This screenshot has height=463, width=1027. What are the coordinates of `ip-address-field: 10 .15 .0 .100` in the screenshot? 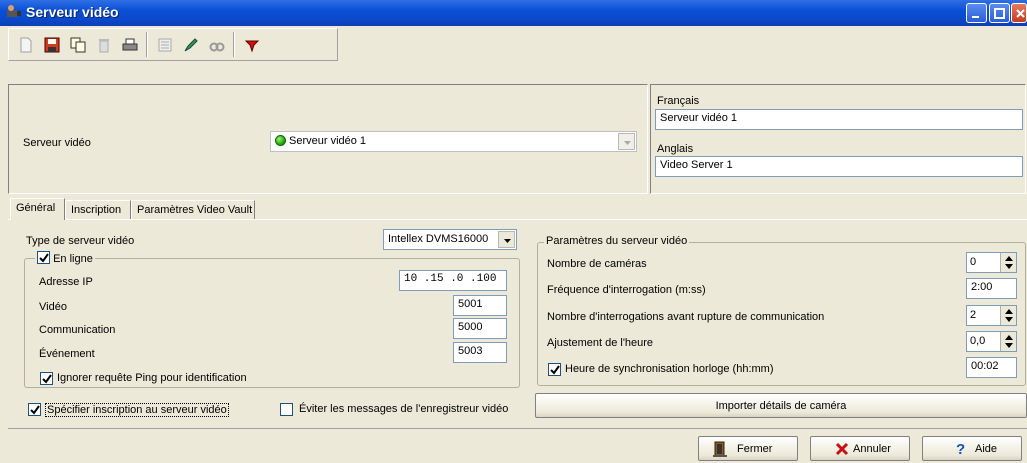 It's located at (453, 280).